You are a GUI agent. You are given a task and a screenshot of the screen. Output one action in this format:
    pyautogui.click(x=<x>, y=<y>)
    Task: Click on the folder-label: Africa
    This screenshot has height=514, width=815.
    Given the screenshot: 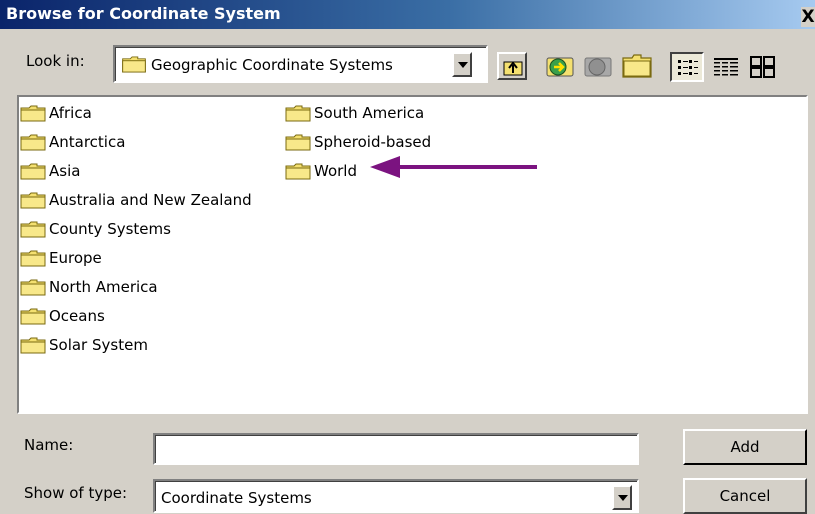 What is the action you would take?
    pyautogui.click(x=70, y=113)
    